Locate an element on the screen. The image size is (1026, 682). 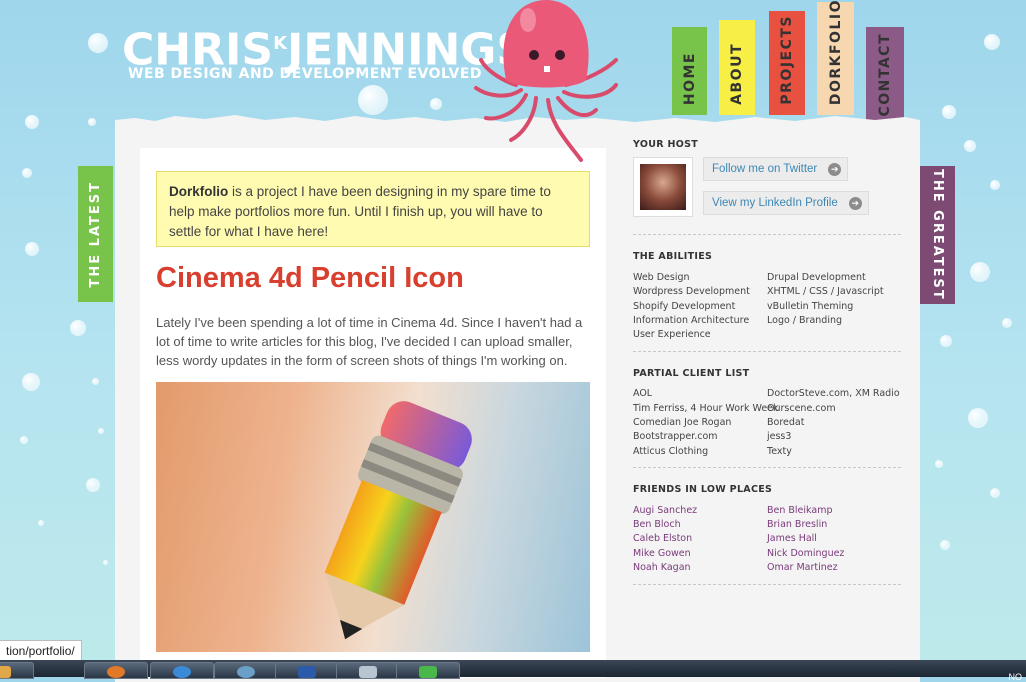
internet-explorer-icon is located at coordinates (182, 672).